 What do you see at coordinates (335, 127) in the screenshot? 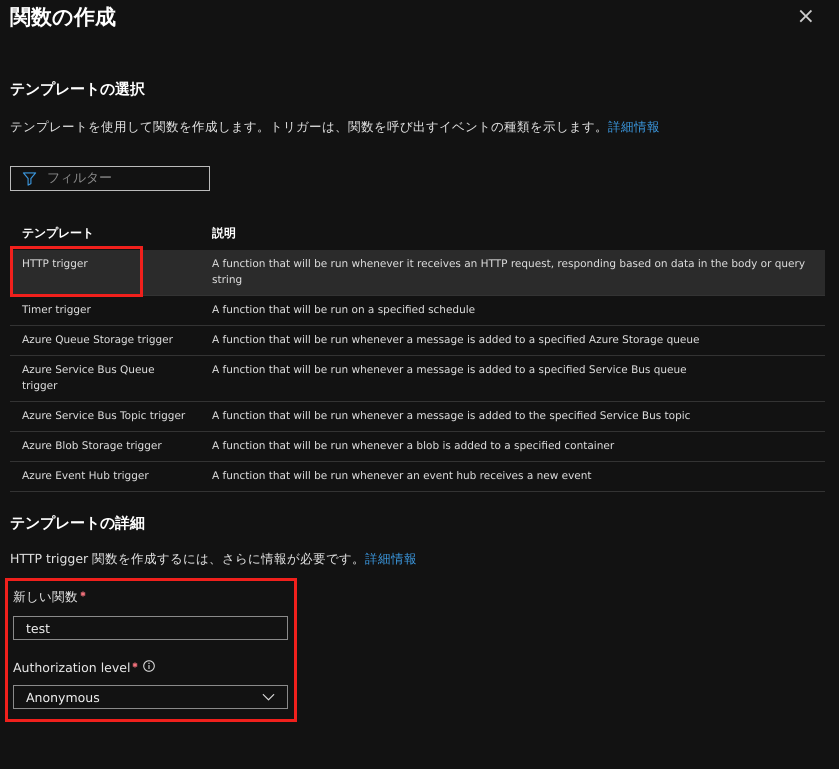
I see `section-description: テンプレートを使用して関数を作成します。トリガーは、関数を呼び出すイベントの種類を示します。詳細情報` at bounding box center [335, 127].